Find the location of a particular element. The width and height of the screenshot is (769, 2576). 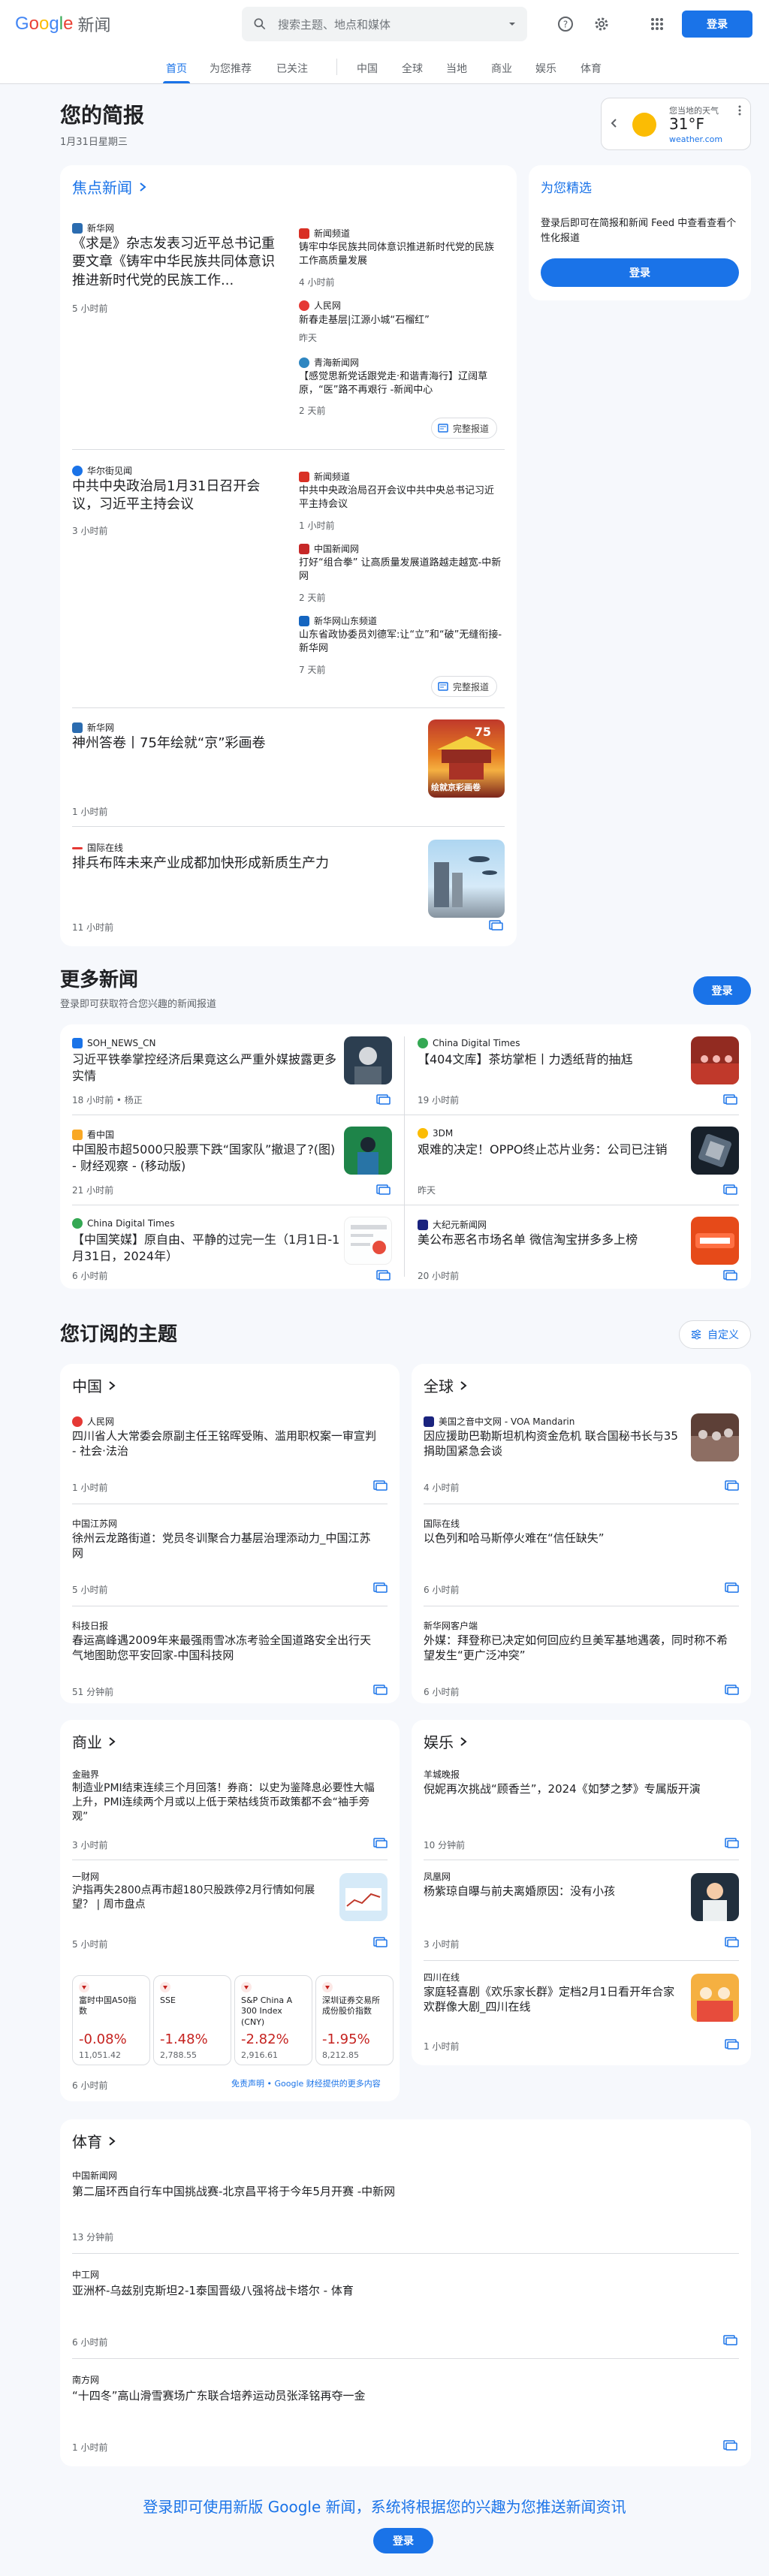

article-headline: 铸牢中华民族共同体意识推进新时代党的民族工作高质量发展 is located at coordinates (401, 254).